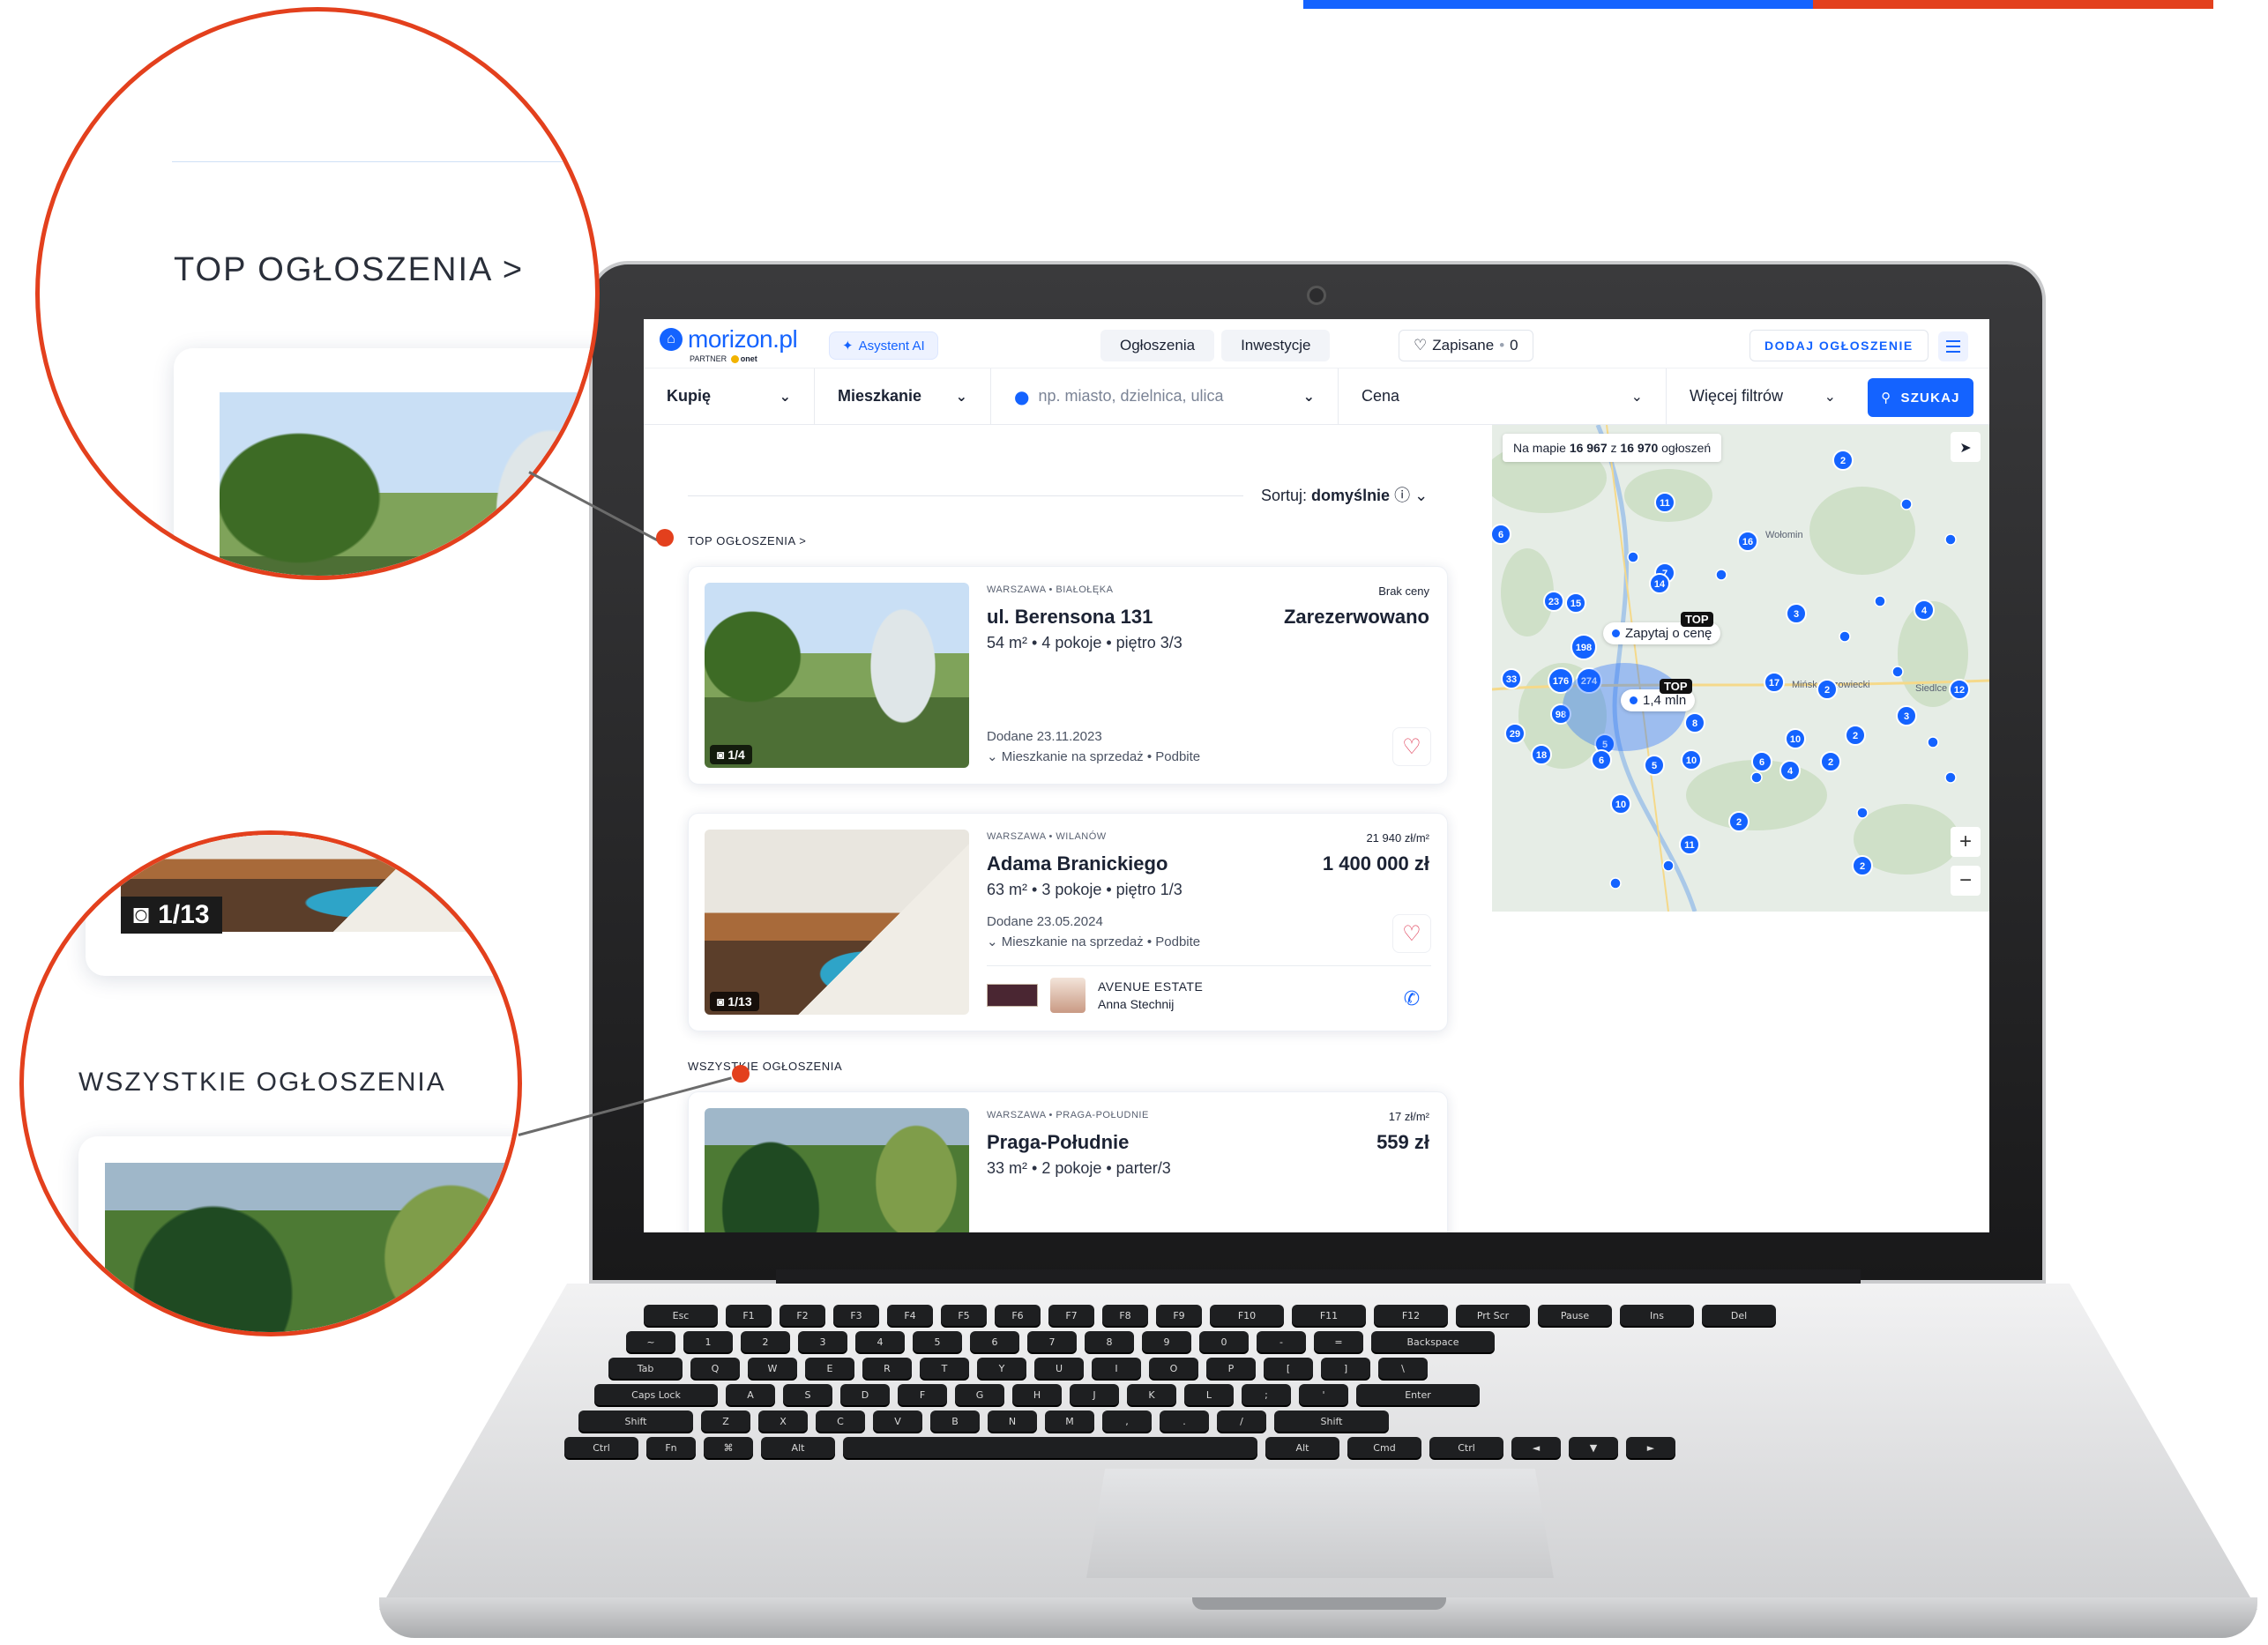 This screenshot has height=1645, width=2268. What do you see at coordinates (1966, 447) in the screenshot?
I see `navigation-arrow-icon: ➤` at bounding box center [1966, 447].